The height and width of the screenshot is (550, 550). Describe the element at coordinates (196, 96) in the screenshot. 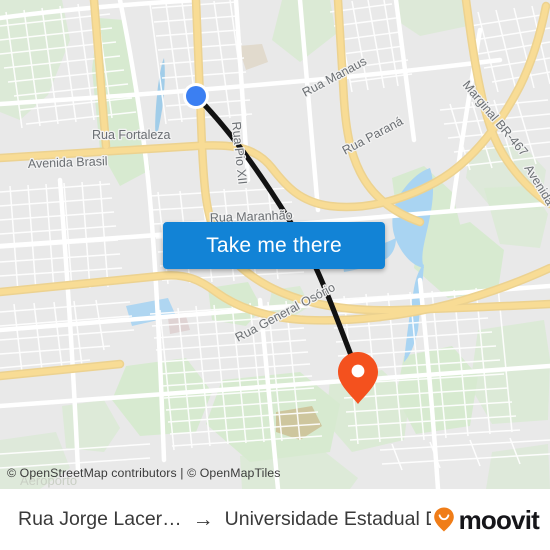

I see `origin-marker` at that location.